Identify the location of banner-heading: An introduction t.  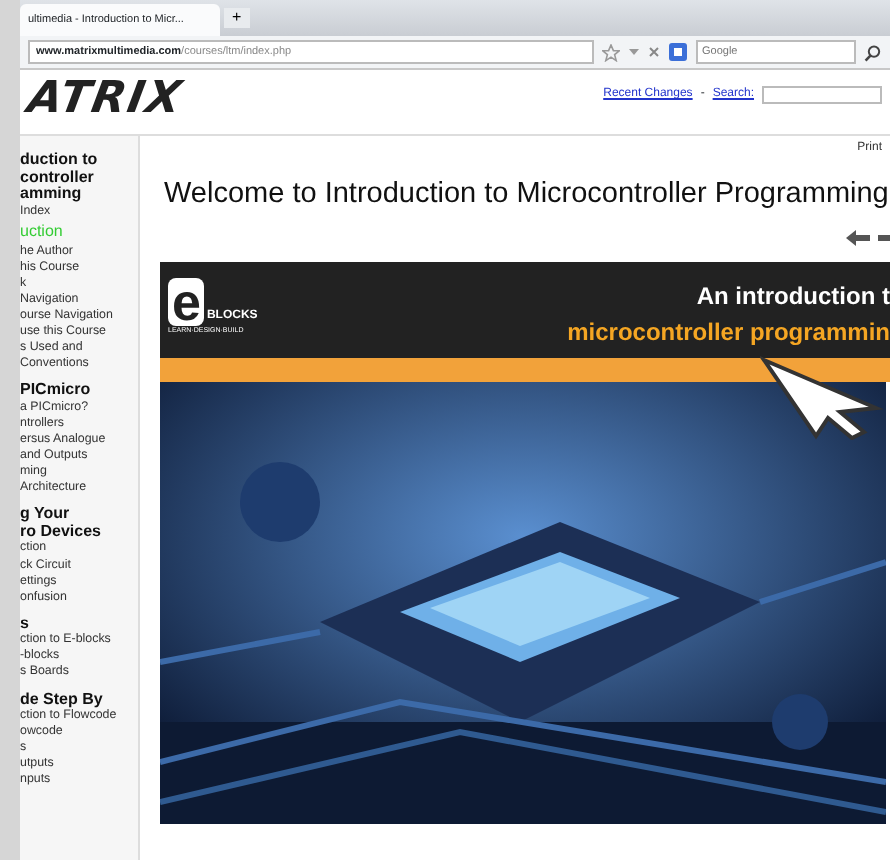
(792, 296).